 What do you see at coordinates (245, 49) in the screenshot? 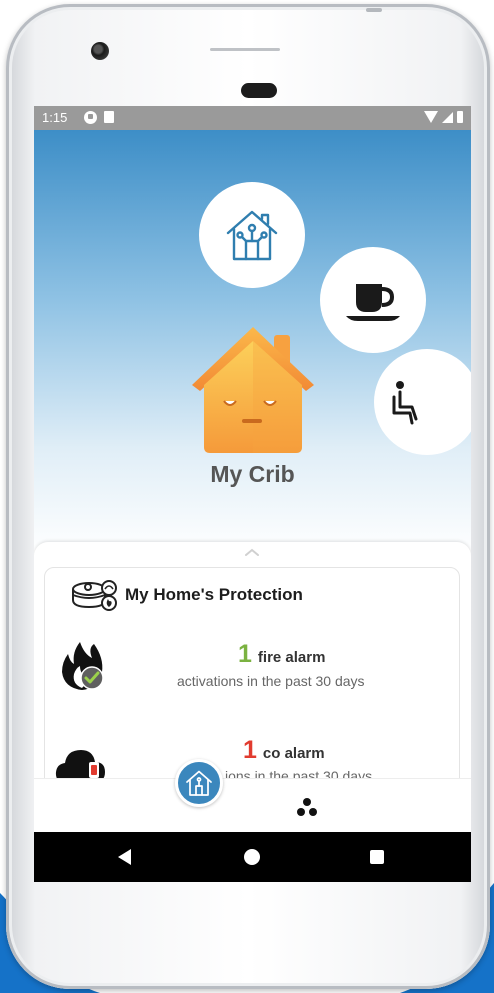
I see `earpiece-line` at bounding box center [245, 49].